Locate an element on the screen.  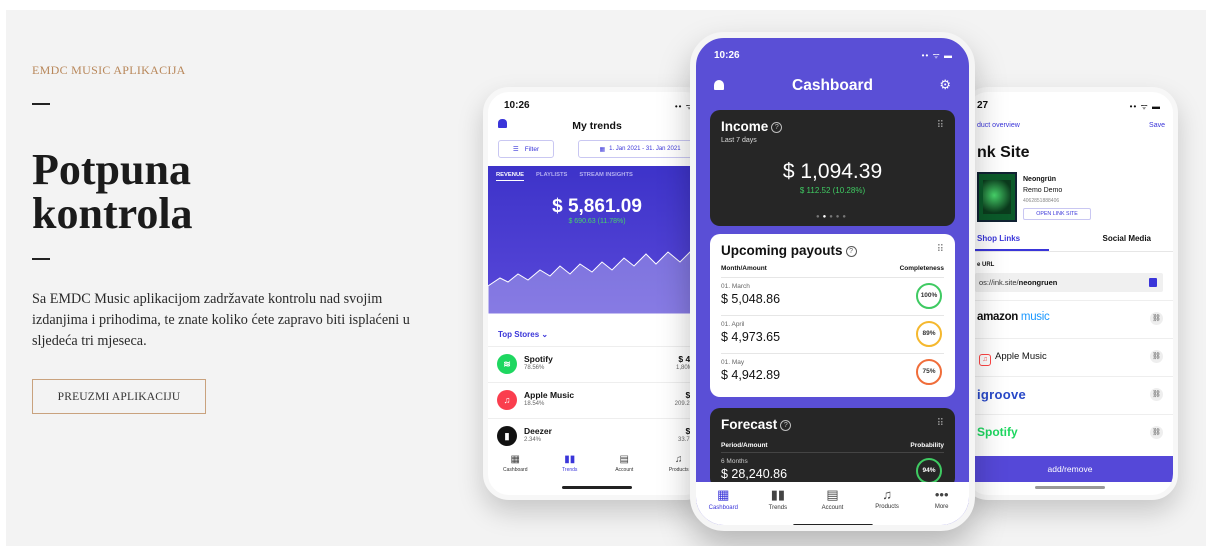
payout-date: 01. March is located at coordinates (735, 286).